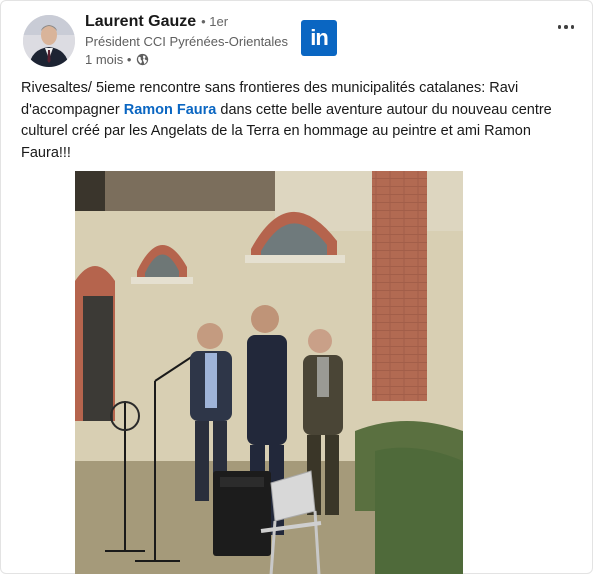 This screenshot has height=574, width=593. What do you see at coordinates (140, 22) in the screenshot?
I see `author-name: Laurent Gauze` at bounding box center [140, 22].